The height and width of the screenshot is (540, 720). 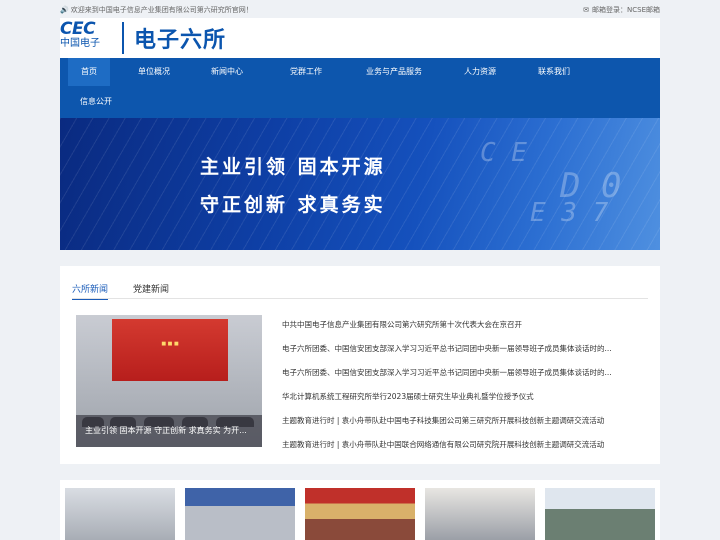 What do you see at coordinates (96, 102) in the screenshot?
I see `nav-item-disclosure: 信息公开` at bounding box center [96, 102].